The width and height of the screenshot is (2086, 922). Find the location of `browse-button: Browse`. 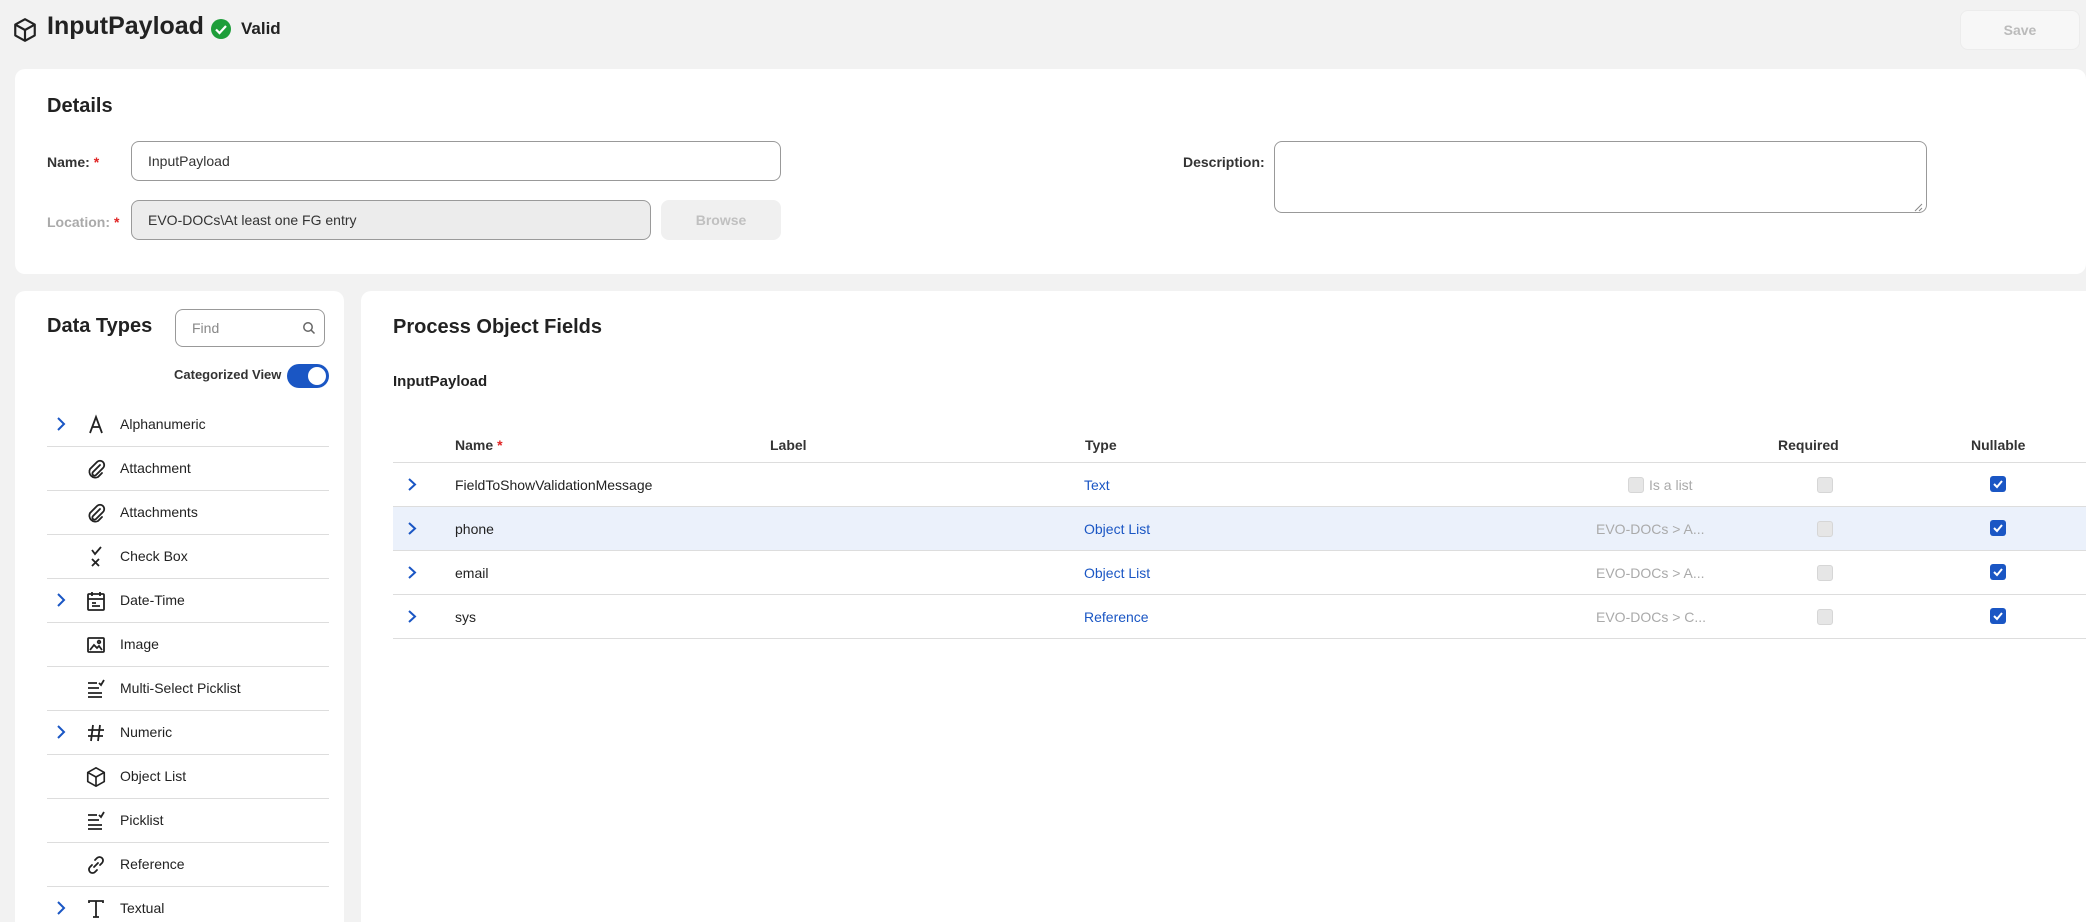

browse-button: Browse is located at coordinates (721, 220).